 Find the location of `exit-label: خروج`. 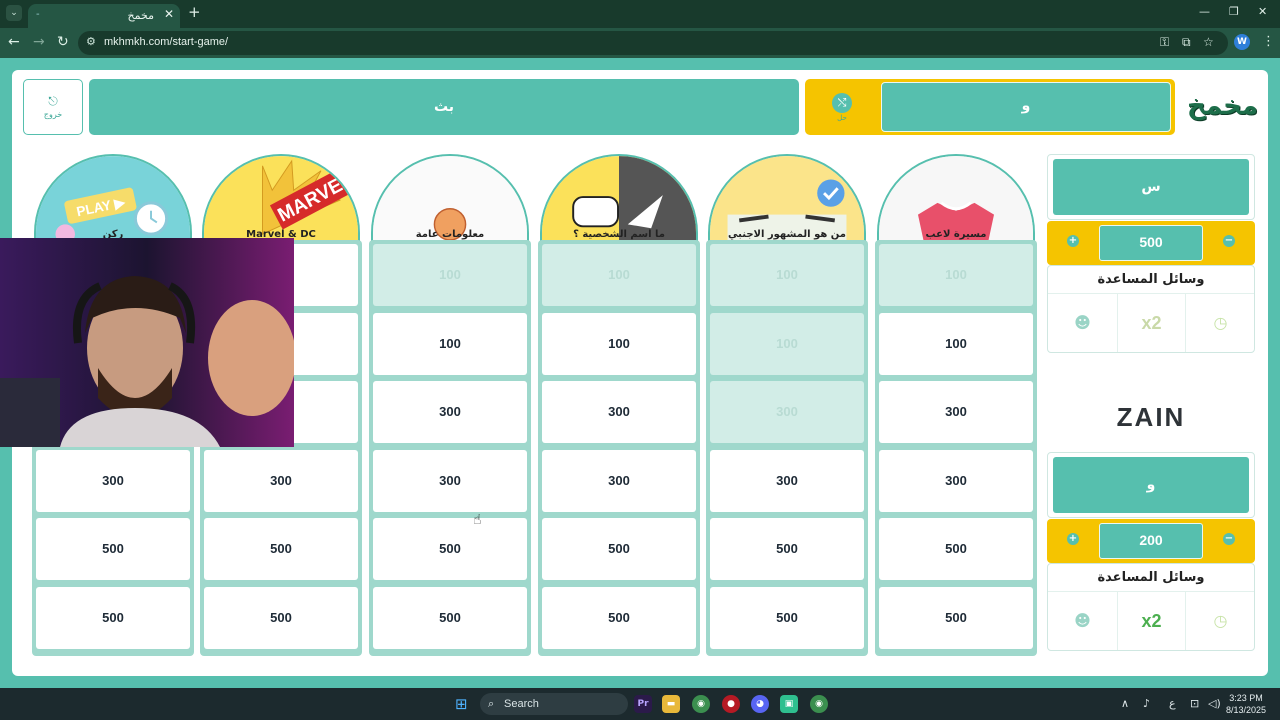

exit-label: خروج is located at coordinates (53, 114).